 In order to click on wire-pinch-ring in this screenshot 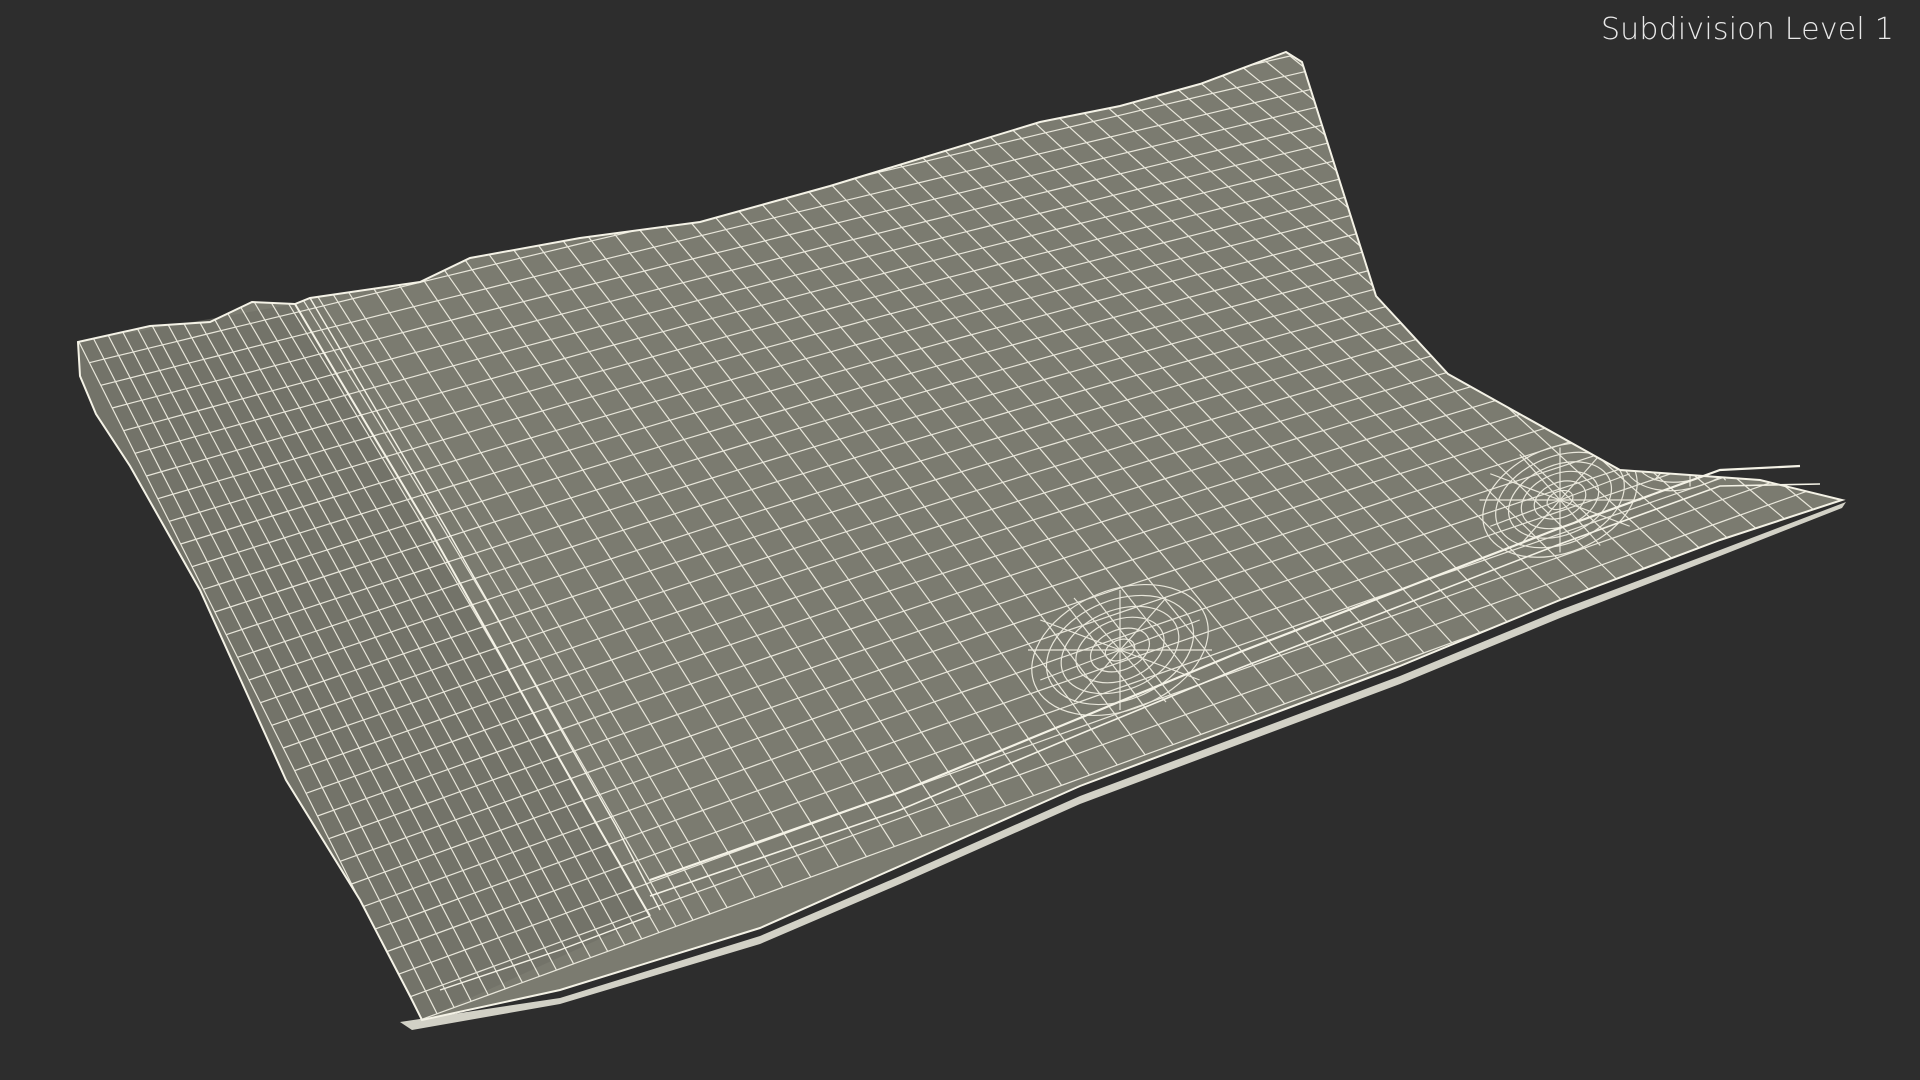, I will do `click(1690, 440)`.